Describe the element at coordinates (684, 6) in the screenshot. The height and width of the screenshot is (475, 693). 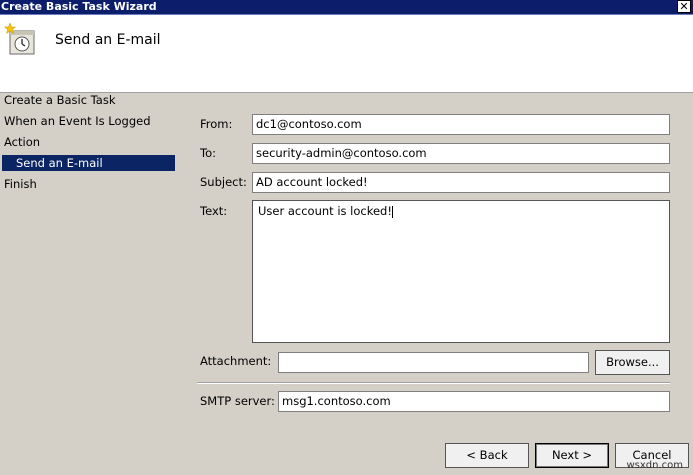
I see `close-icon: ✕` at that location.